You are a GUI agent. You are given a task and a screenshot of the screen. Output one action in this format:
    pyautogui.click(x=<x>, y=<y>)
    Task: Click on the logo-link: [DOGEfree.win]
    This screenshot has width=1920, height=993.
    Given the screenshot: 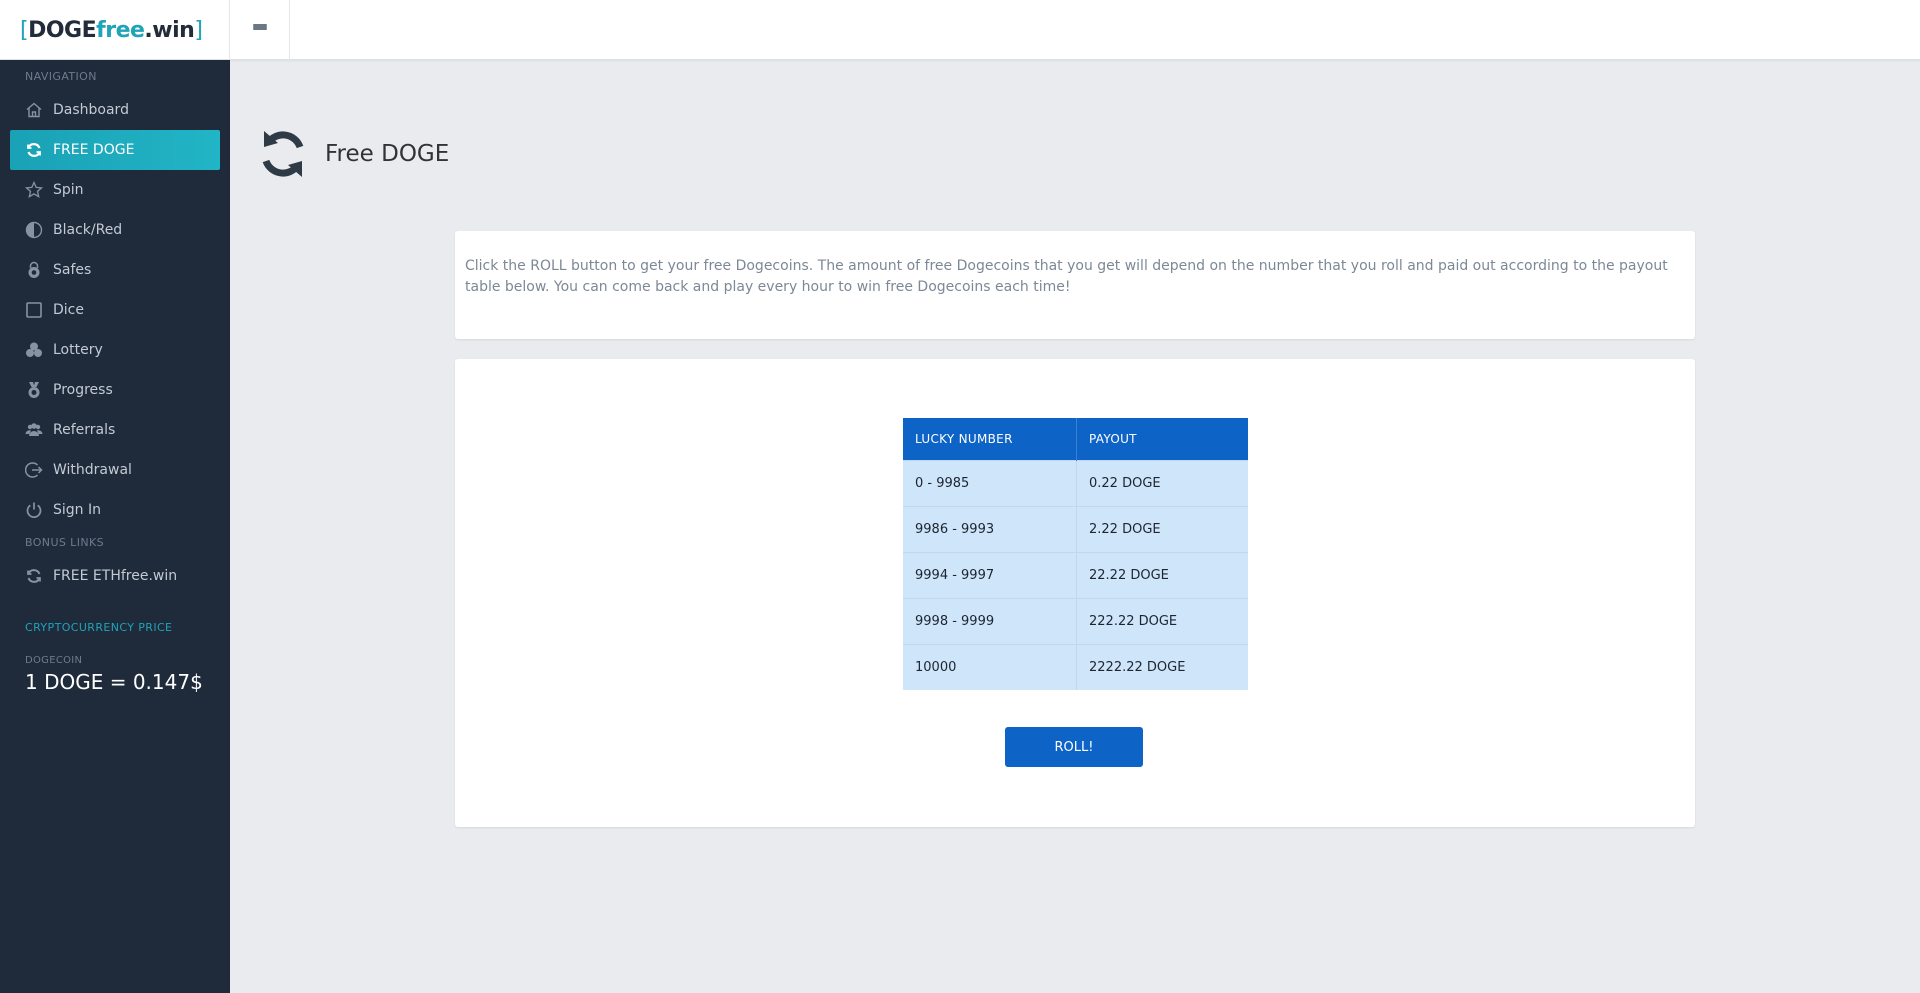 What is the action you would take?
    pyautogui.click(x=115, y=30)
    